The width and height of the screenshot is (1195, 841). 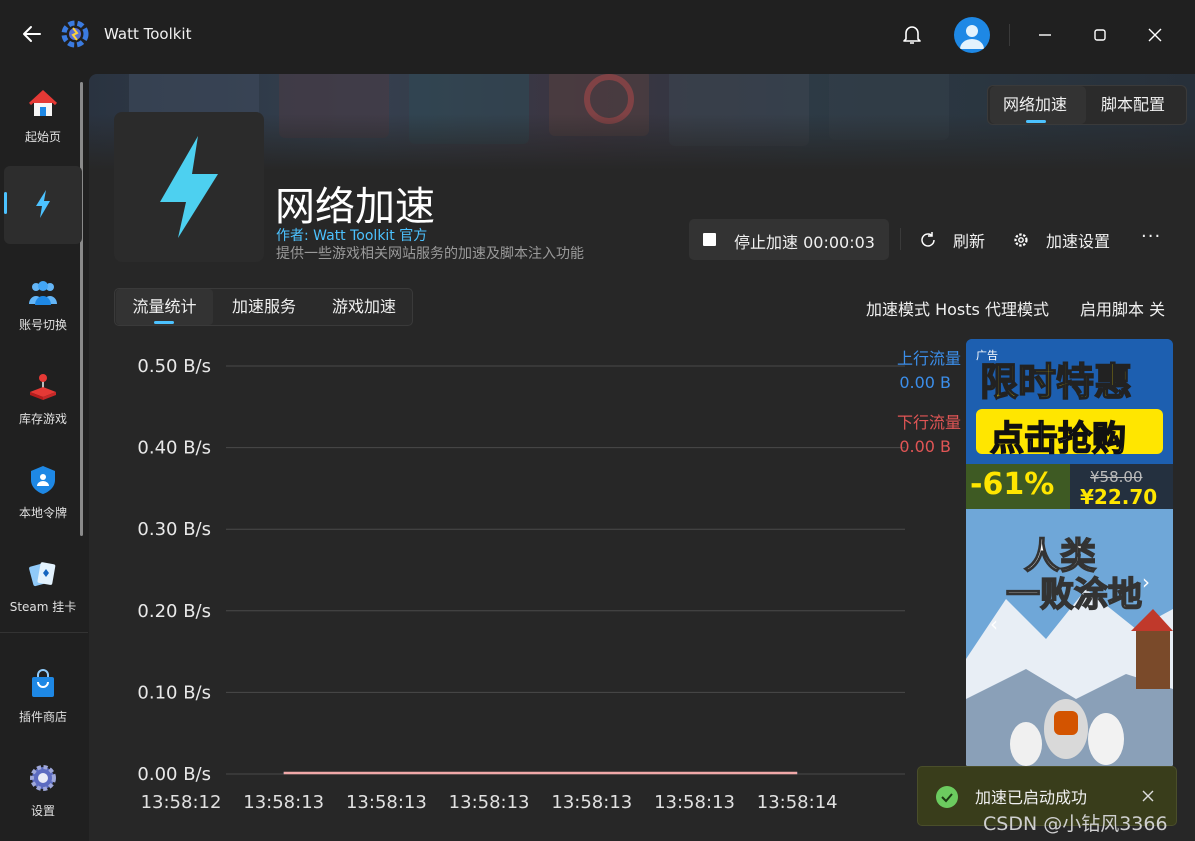 What do you see at coordinates (1058, 439) in the screenshot?
I see `ad-cta: 点击抢购` at bounding box center [1058, 439].